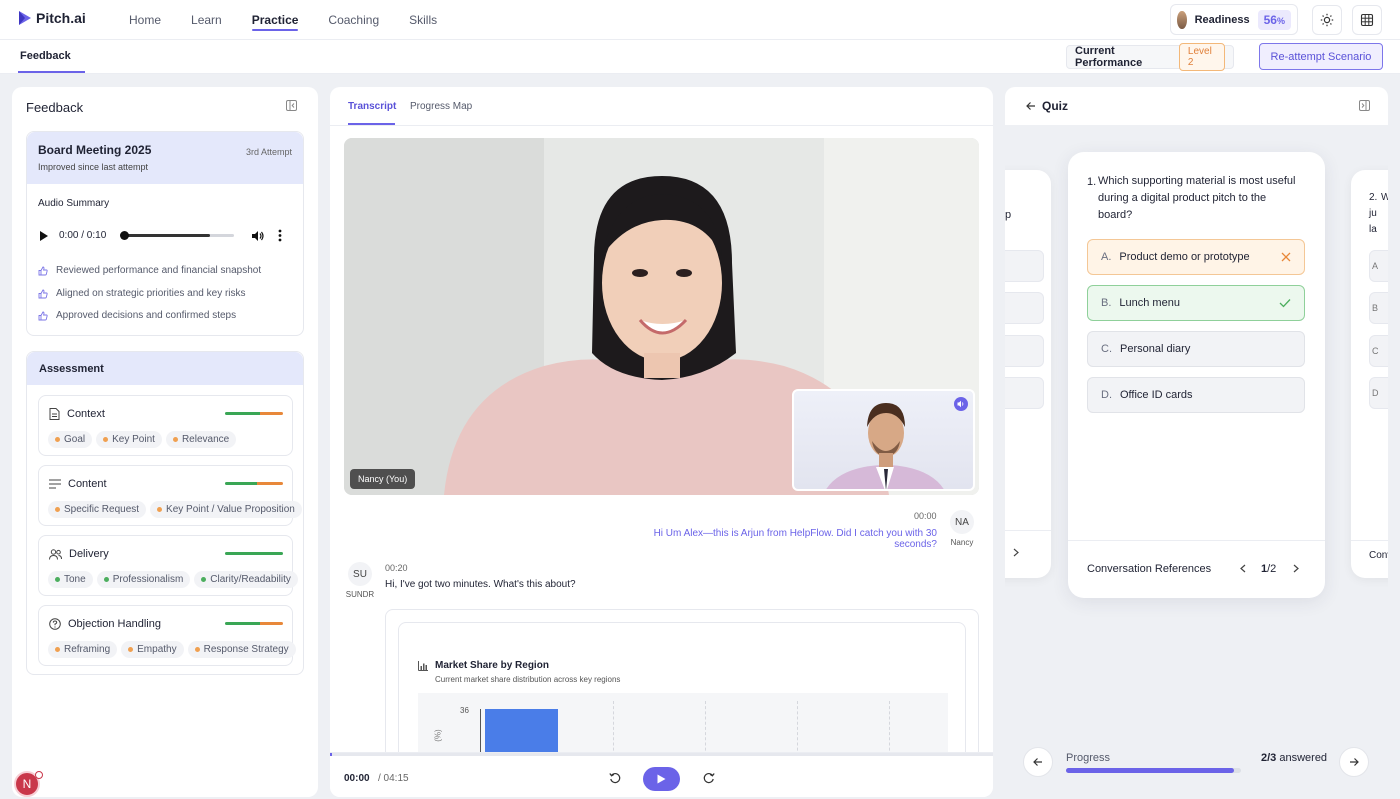 The image size is (1400, 799). I want to click on back-arrow-icon, so click(1031, 106).